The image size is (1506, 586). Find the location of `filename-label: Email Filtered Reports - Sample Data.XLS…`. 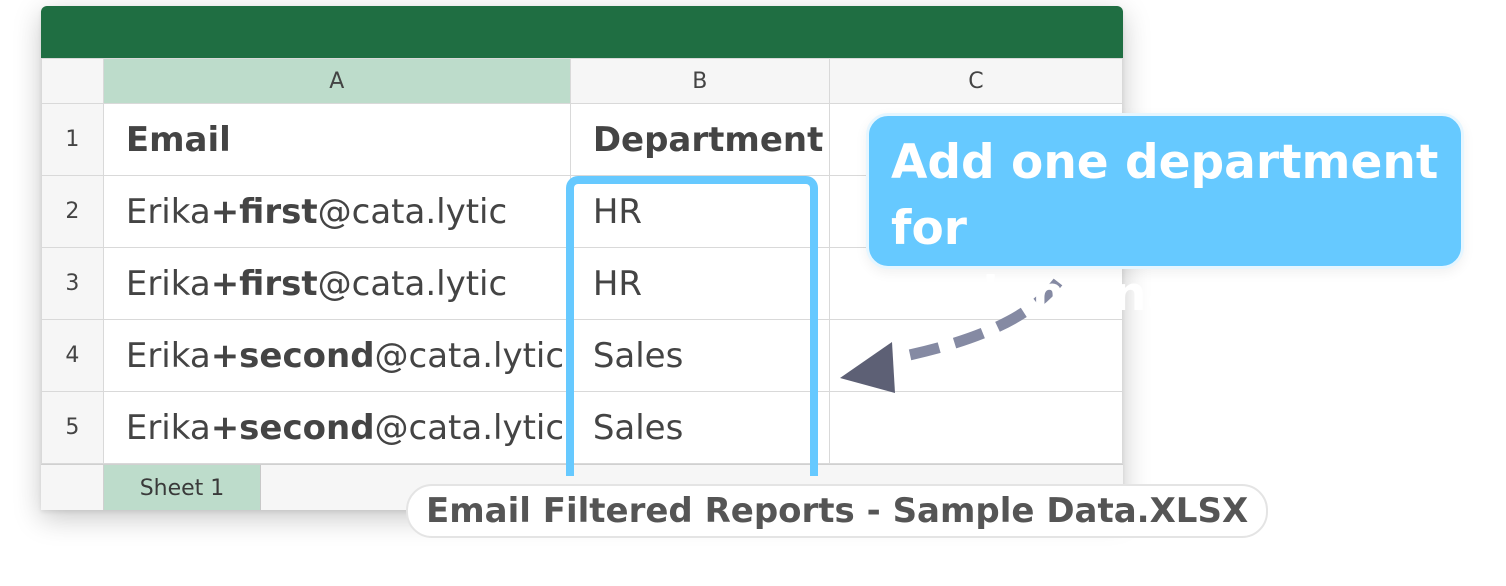

filename-label: Email Filtered Reports - Sample Data.XLS… is located at coordinates (837, 511).